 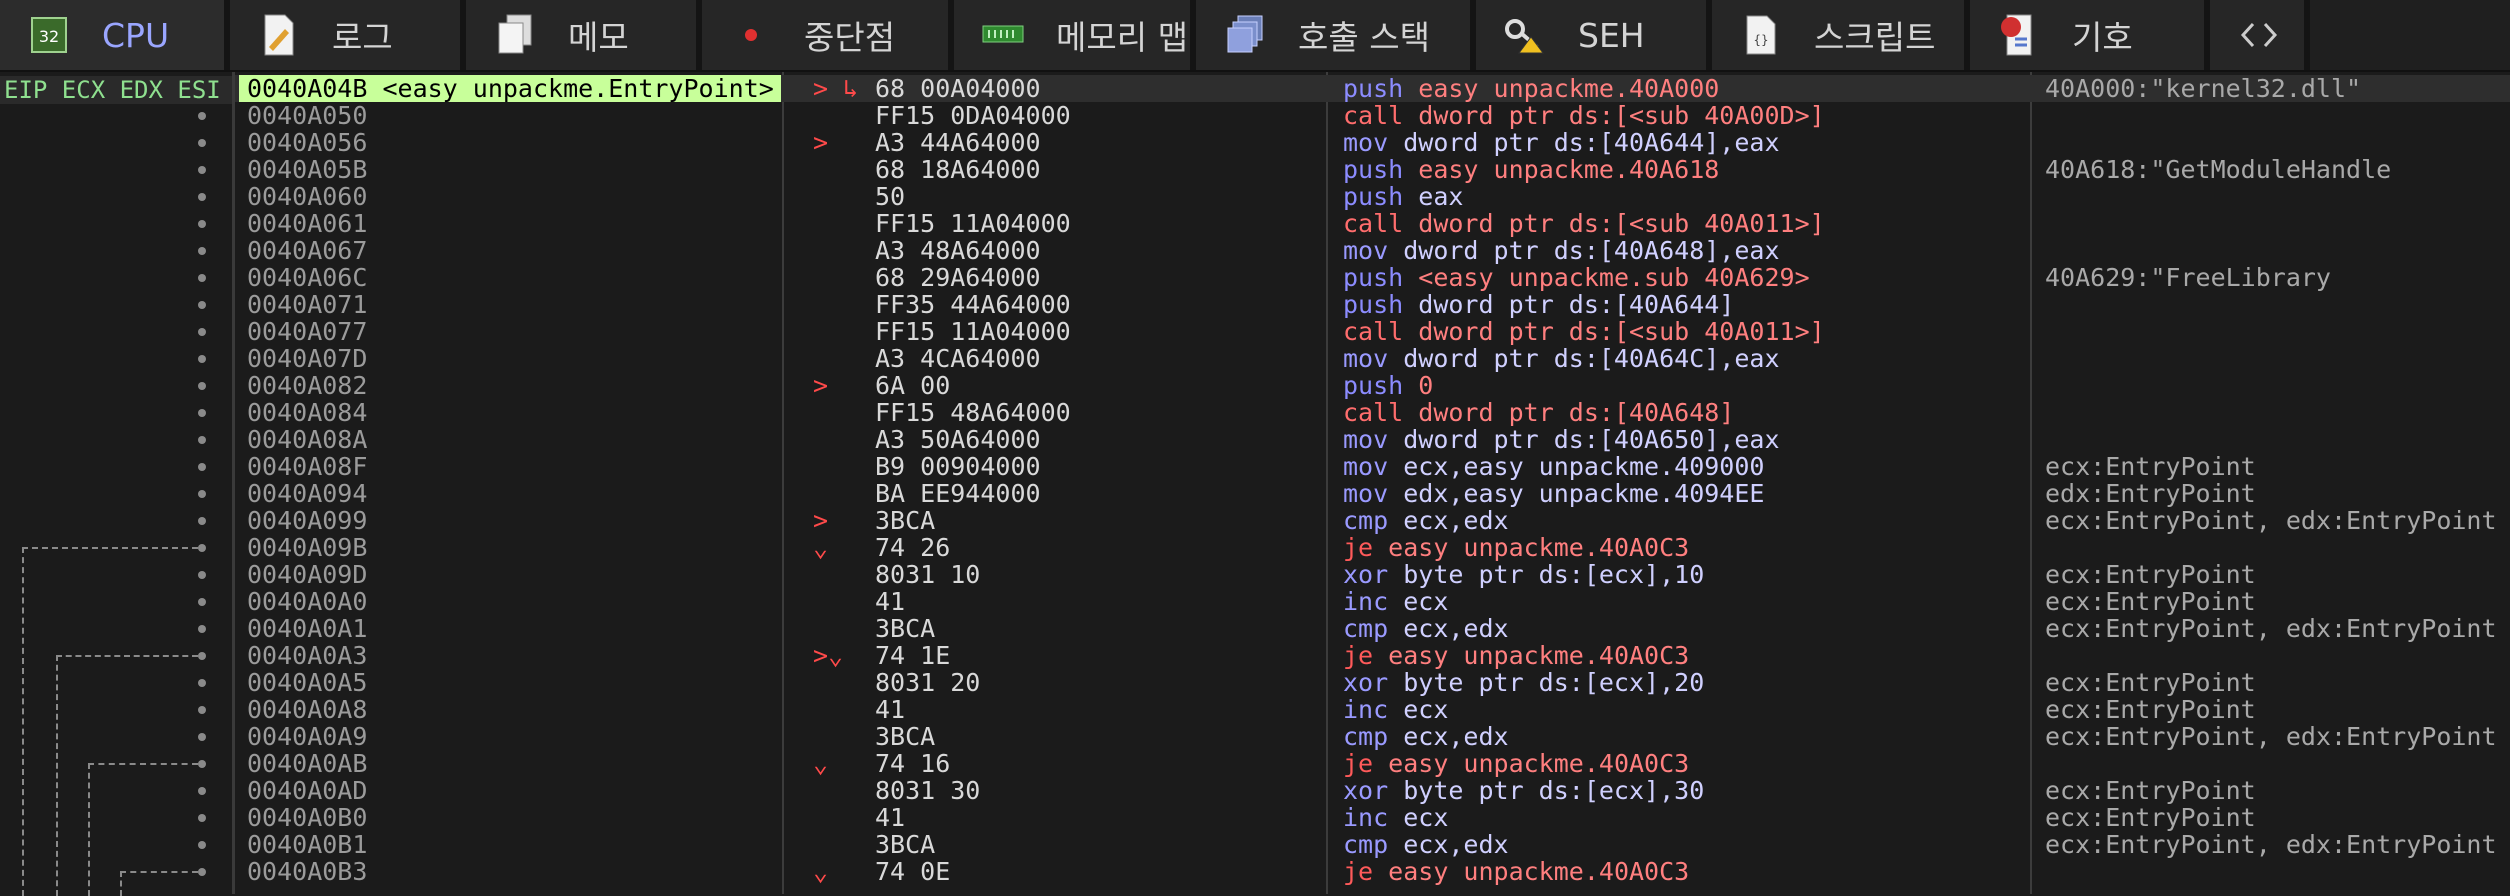 I want to click on comment-cell: 40A618:"GetModuleHandle, so click(x=2218, y=169).